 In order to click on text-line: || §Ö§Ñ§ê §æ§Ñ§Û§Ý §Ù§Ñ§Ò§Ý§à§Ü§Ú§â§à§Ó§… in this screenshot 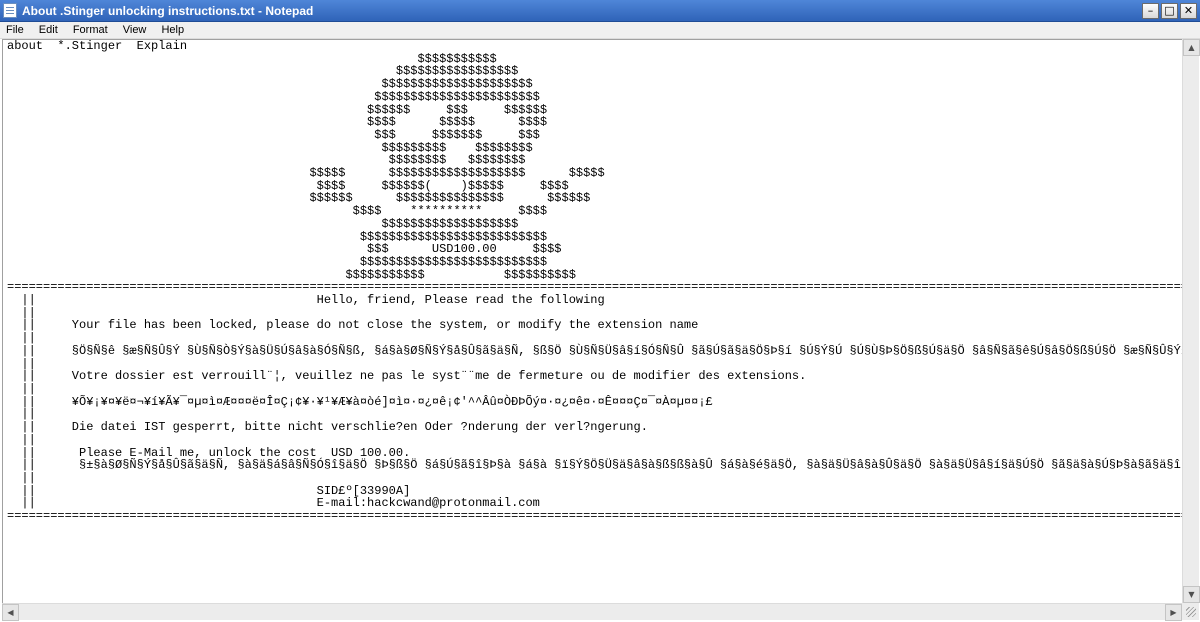, I will do `click(594, 350)`.